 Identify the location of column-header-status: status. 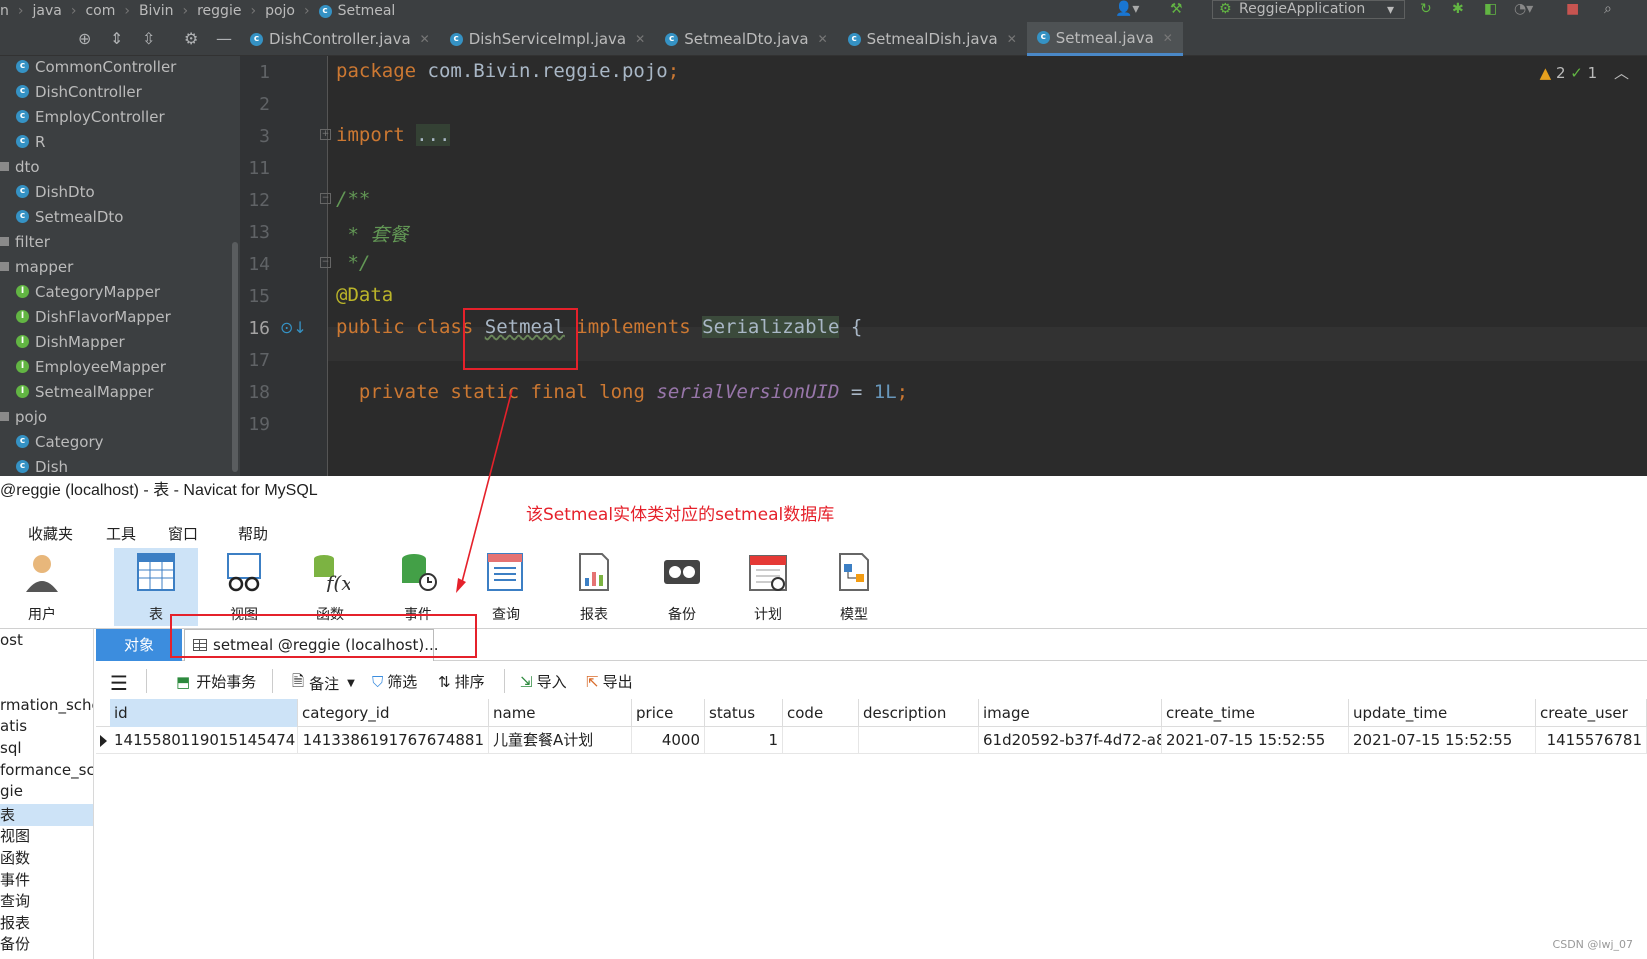
(744, 713).